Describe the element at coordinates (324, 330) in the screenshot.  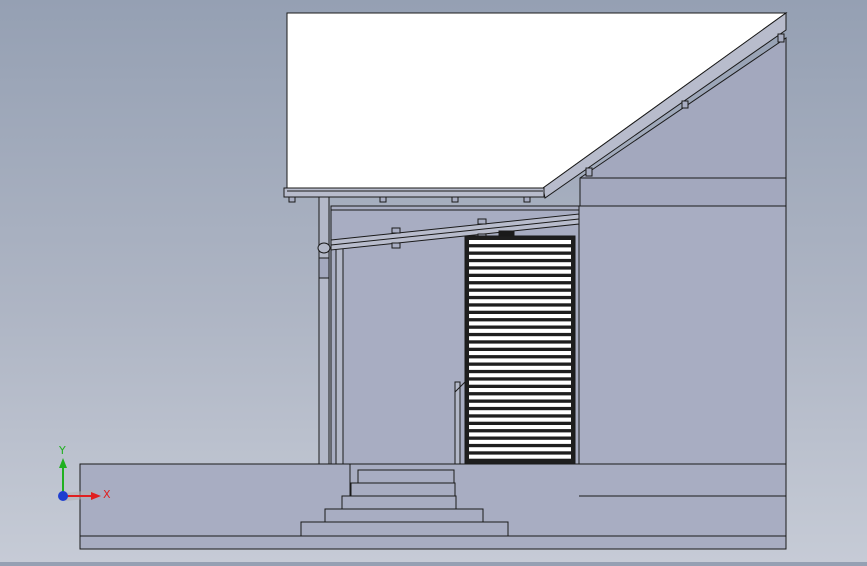
I see `downpipe` at that location.